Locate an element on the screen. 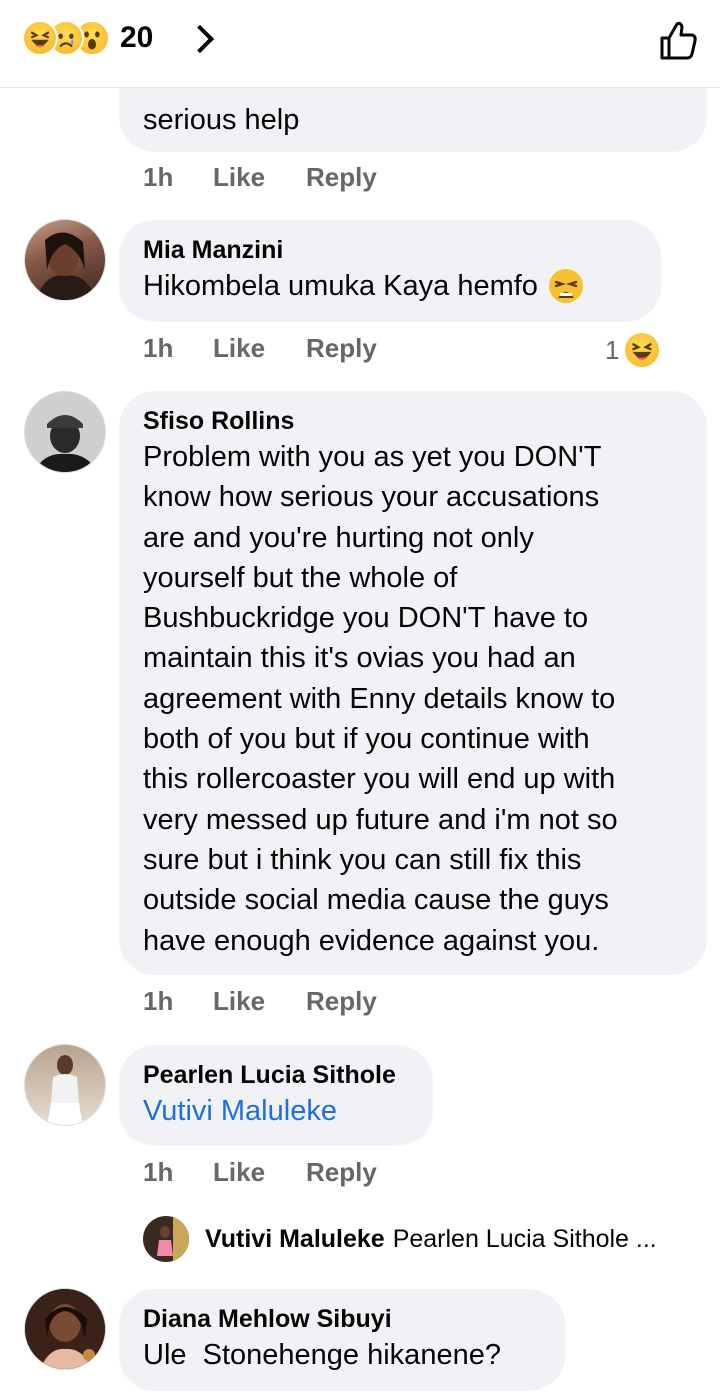 The width and height of the screenshot is (720, 1394). comment-author: Pearlen Lucia Sithole is located at coordinates (276, 1075).